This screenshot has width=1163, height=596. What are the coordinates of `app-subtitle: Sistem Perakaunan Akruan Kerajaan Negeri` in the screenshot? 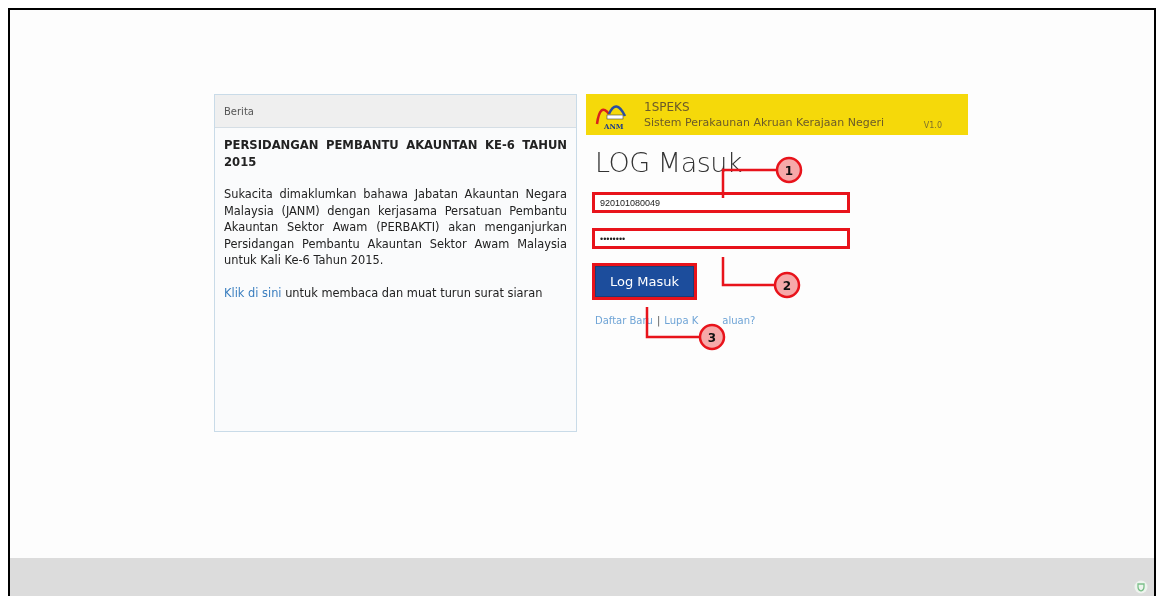 It's located at (764, 122).